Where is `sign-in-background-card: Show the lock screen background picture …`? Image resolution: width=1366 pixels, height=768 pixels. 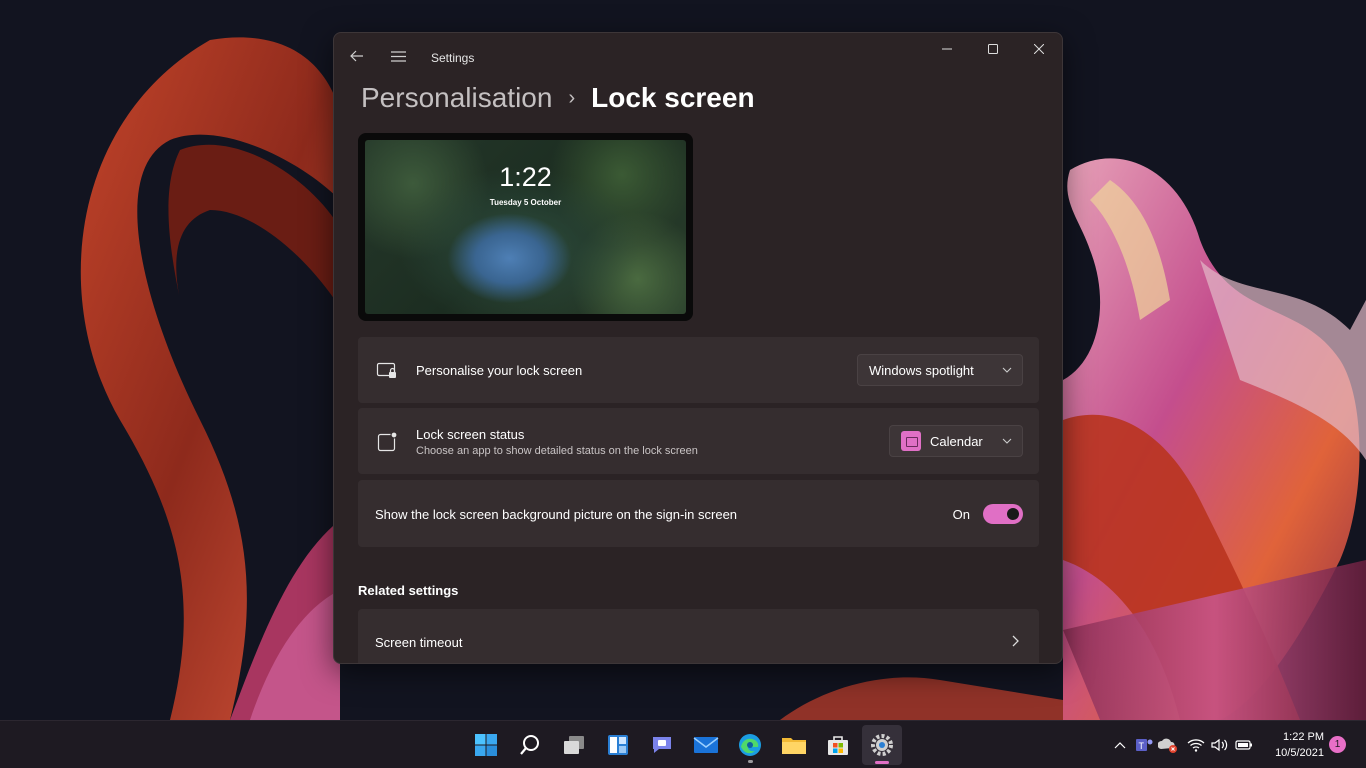 sign-in-background-card: Show the lock screen background picture … is located at coordinates (698, 513).